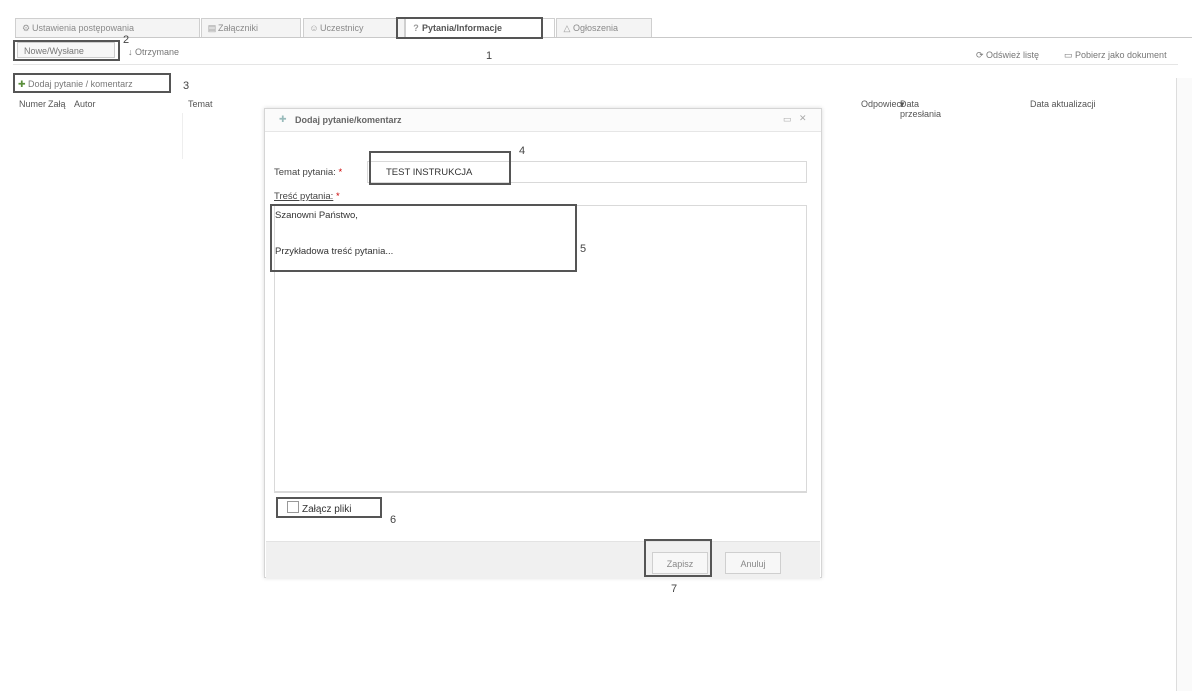 The height and width of the screenshot is (691, 1192). I want to click on side-panel-collapsed, so click(1184, 384).